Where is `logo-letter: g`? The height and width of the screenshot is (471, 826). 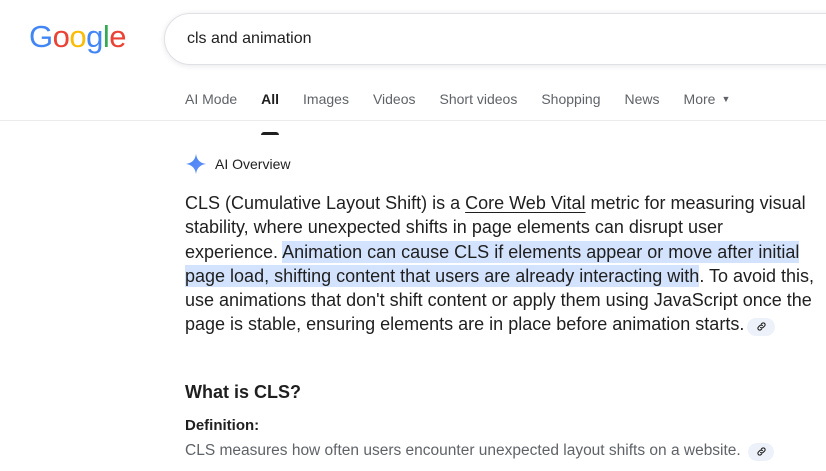 logo-letter: g is located at coordinates (94, 36).